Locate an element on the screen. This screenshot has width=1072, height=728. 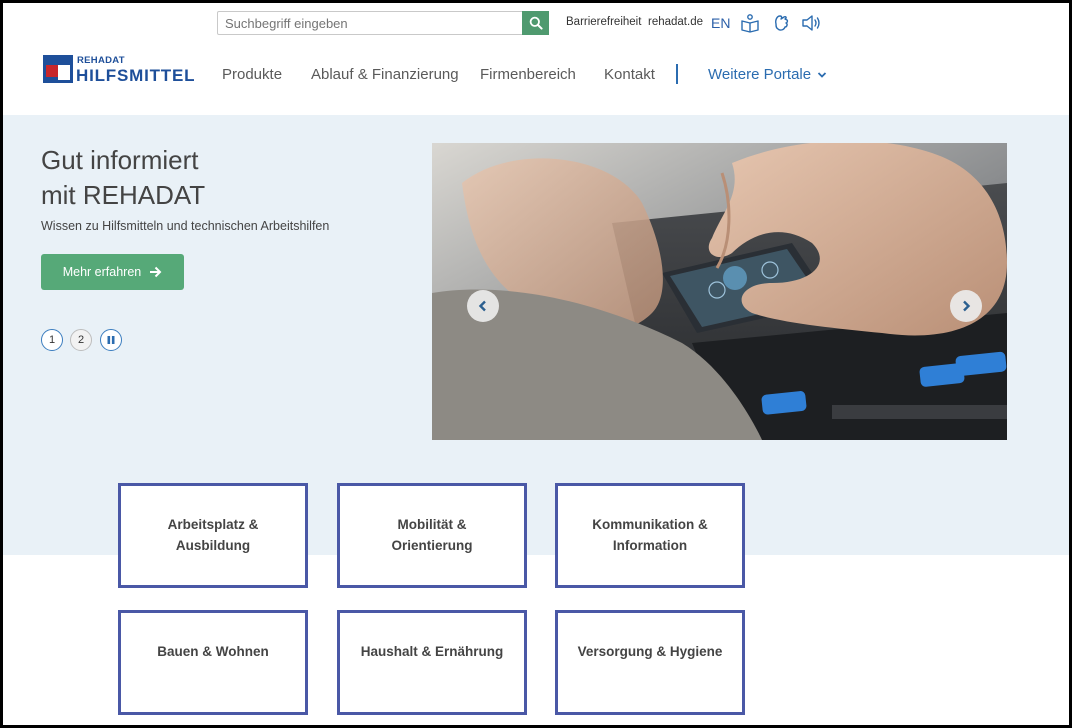
category-tile-mobilitaet: Mobilität & Orientierung is located at coordinates (432, 535).